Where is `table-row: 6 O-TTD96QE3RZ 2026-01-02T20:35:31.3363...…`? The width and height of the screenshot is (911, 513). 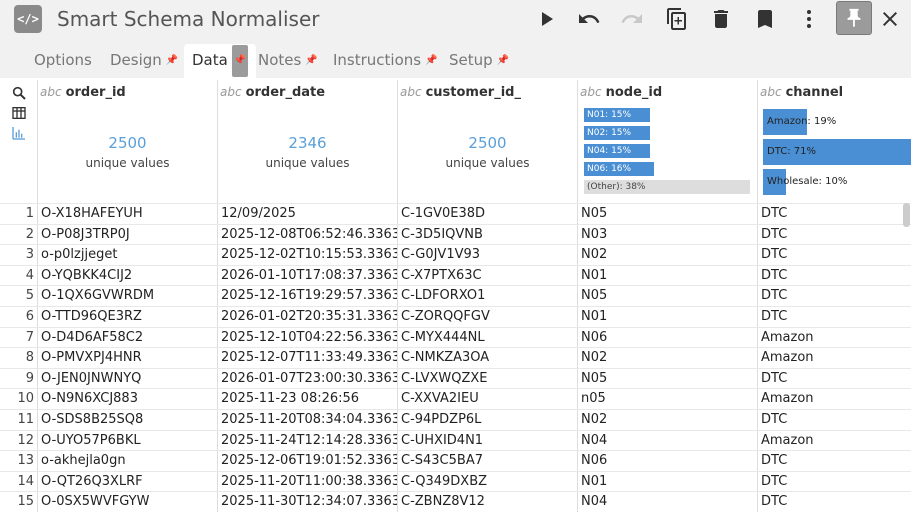 table-row: 6 O-TTD96QE3RZ 2026-01-02T20:35:31.3363...… is located at coordinates (455, 316).